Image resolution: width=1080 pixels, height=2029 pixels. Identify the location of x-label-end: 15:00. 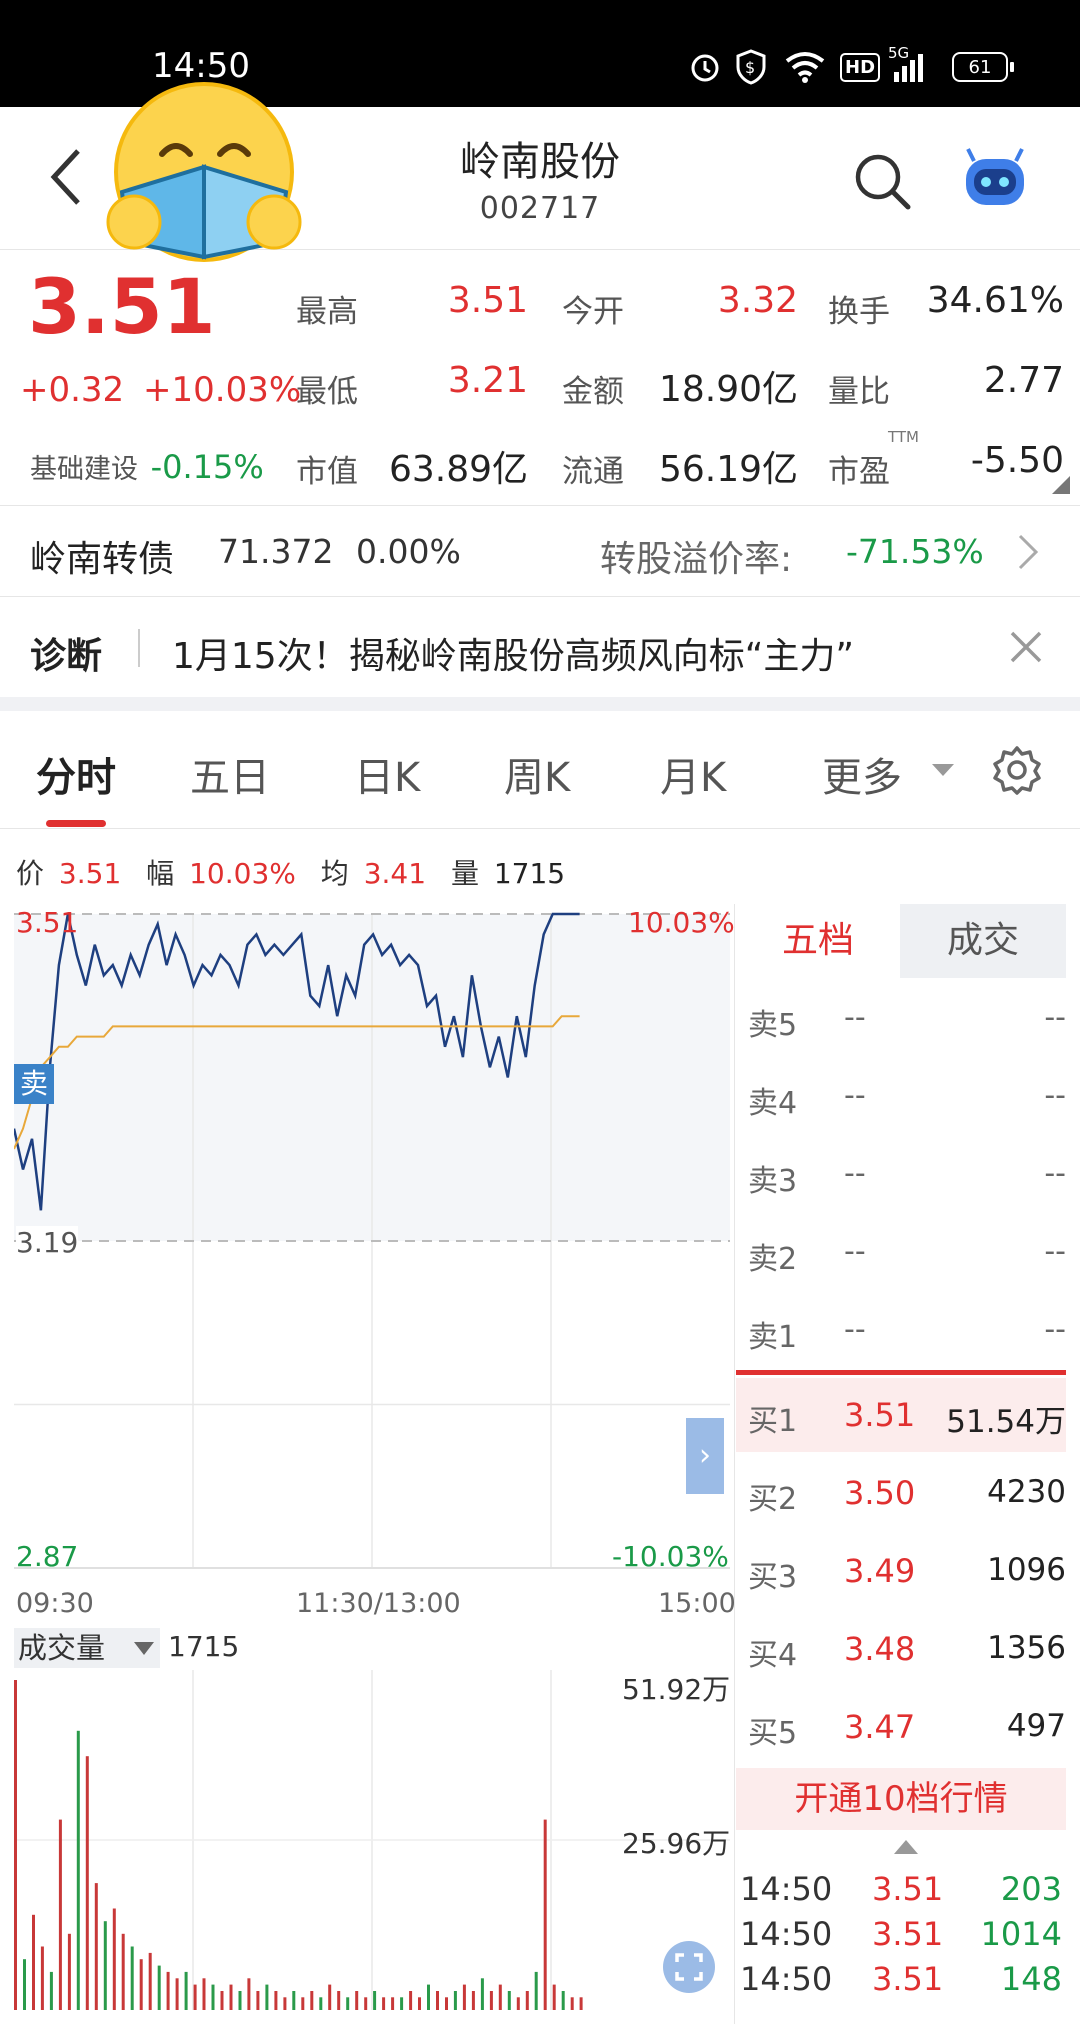
(697, 1603).